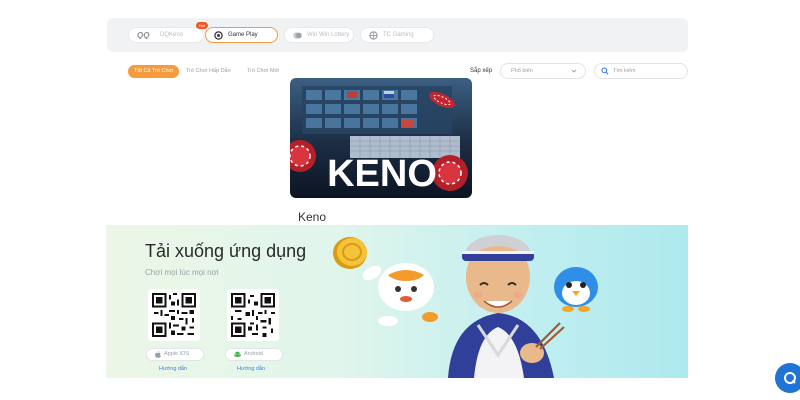 The width and height of the screenshot is (800, 400). What do you see at coordinates (237, 354) in the screenshot?
I see `android-icon` at bounding box center [237, 354].